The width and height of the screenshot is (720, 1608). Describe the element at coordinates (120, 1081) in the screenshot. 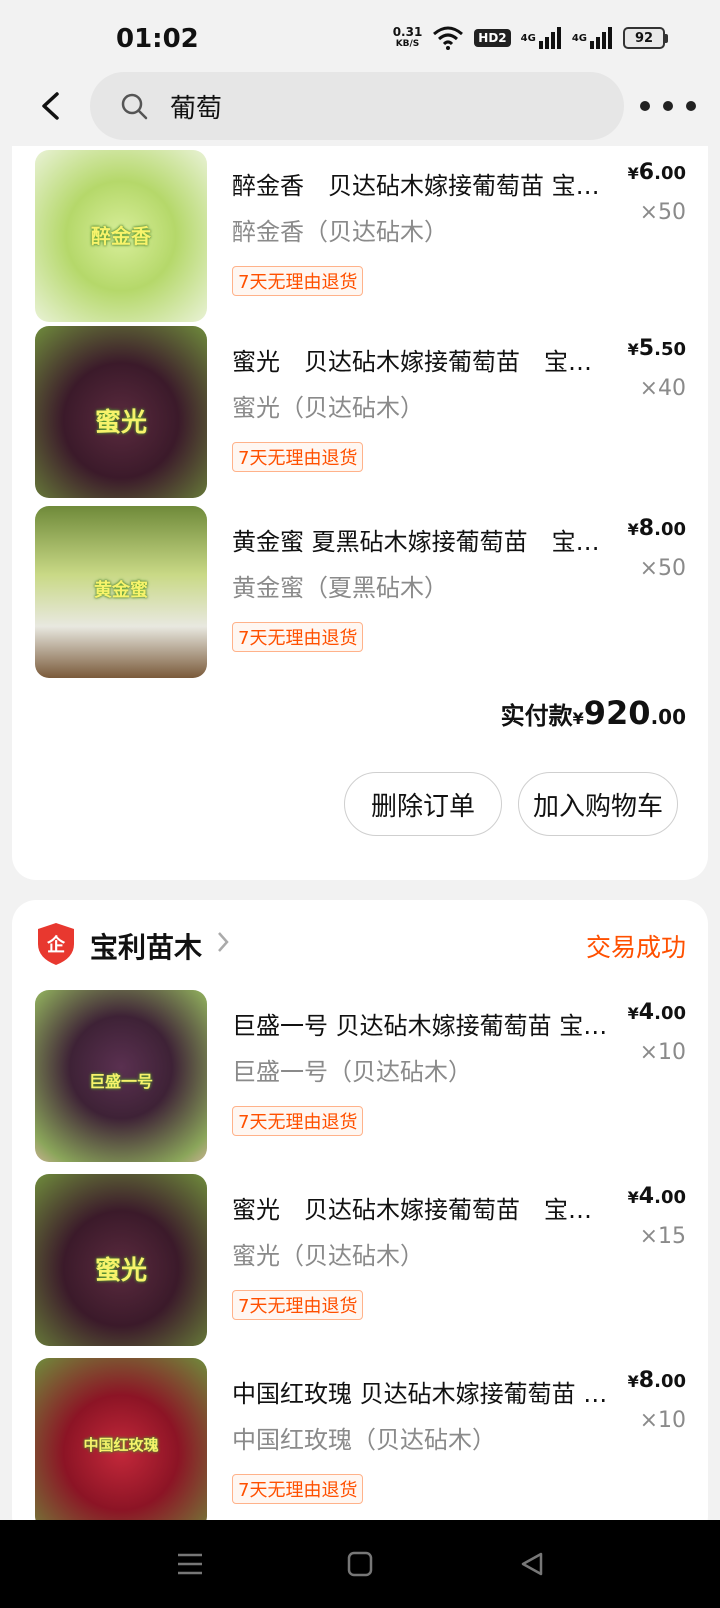

I see `product-image-label: 巨盛一号` at that location.